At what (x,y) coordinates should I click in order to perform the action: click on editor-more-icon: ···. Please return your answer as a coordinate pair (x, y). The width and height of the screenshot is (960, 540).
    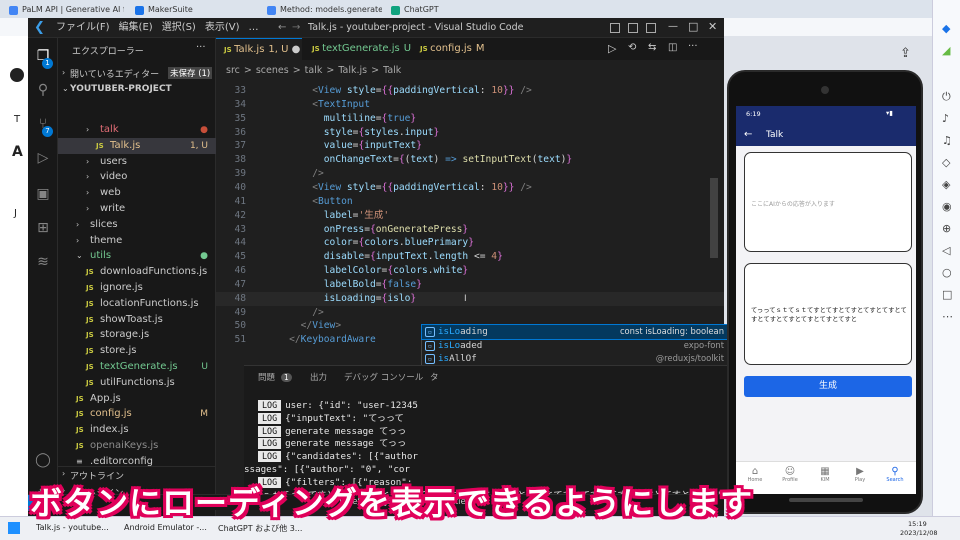
    Looking at the image, I should click on (693, 46).